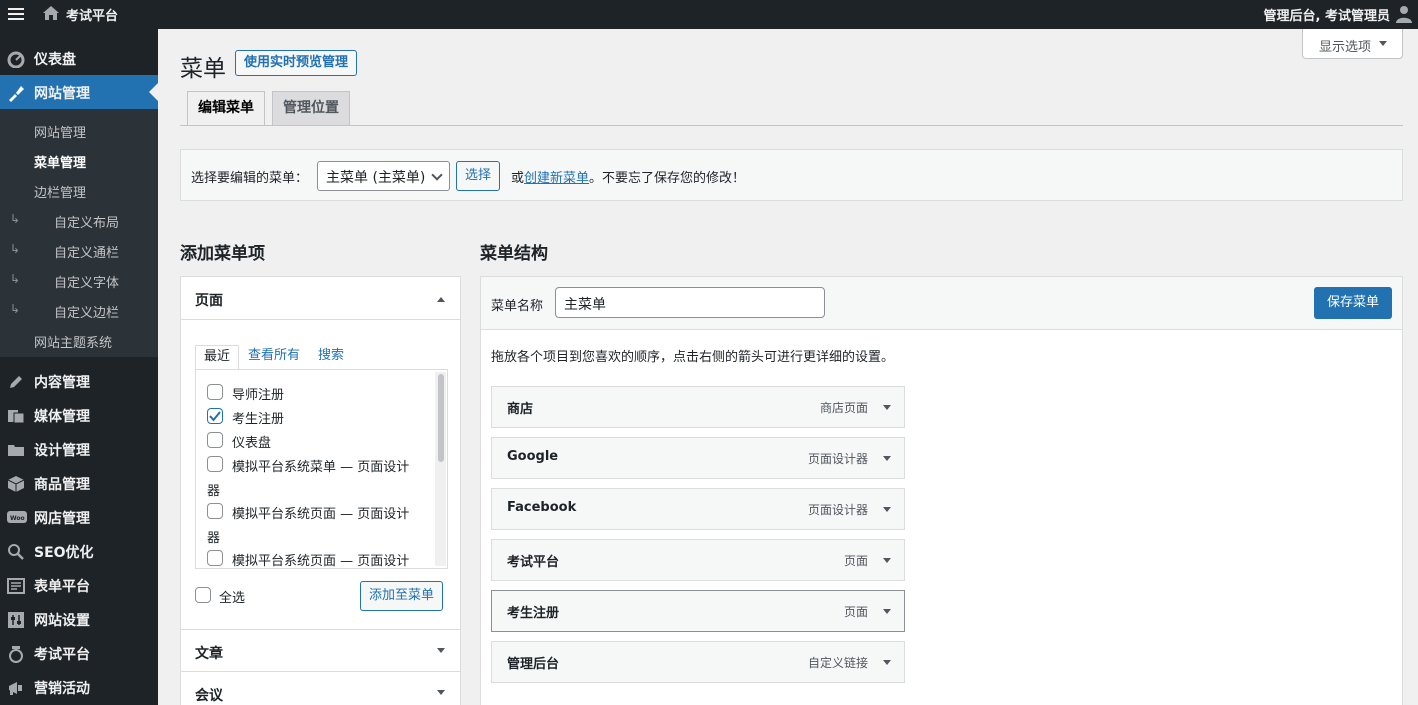 The width and height of the screenshot is (1418, 705). I want to click on tab-view-all: 查看所有, so click(274, 357).